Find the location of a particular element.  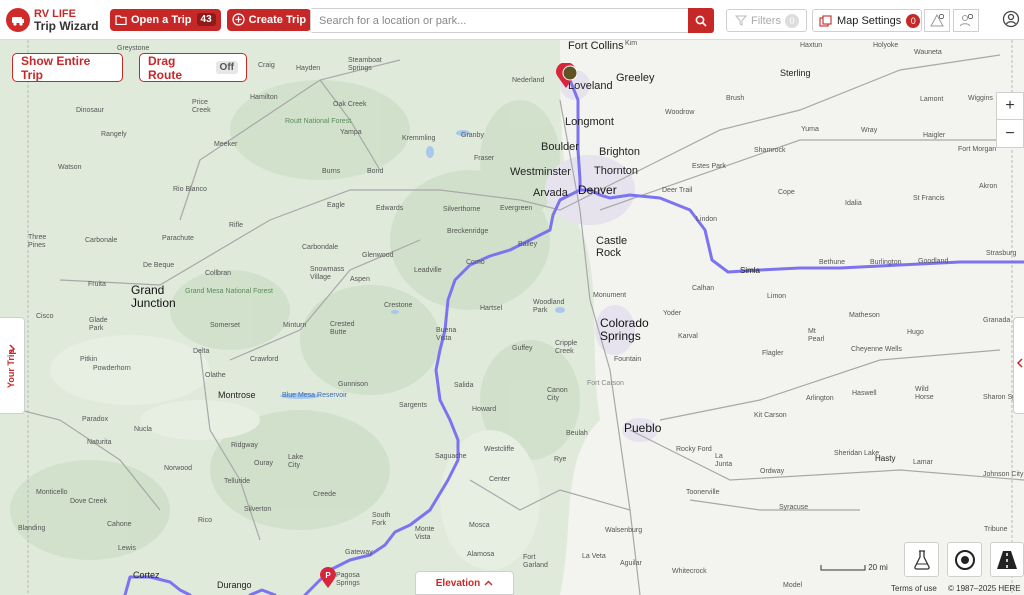

flask-icon is located at coordinates (921, 559).